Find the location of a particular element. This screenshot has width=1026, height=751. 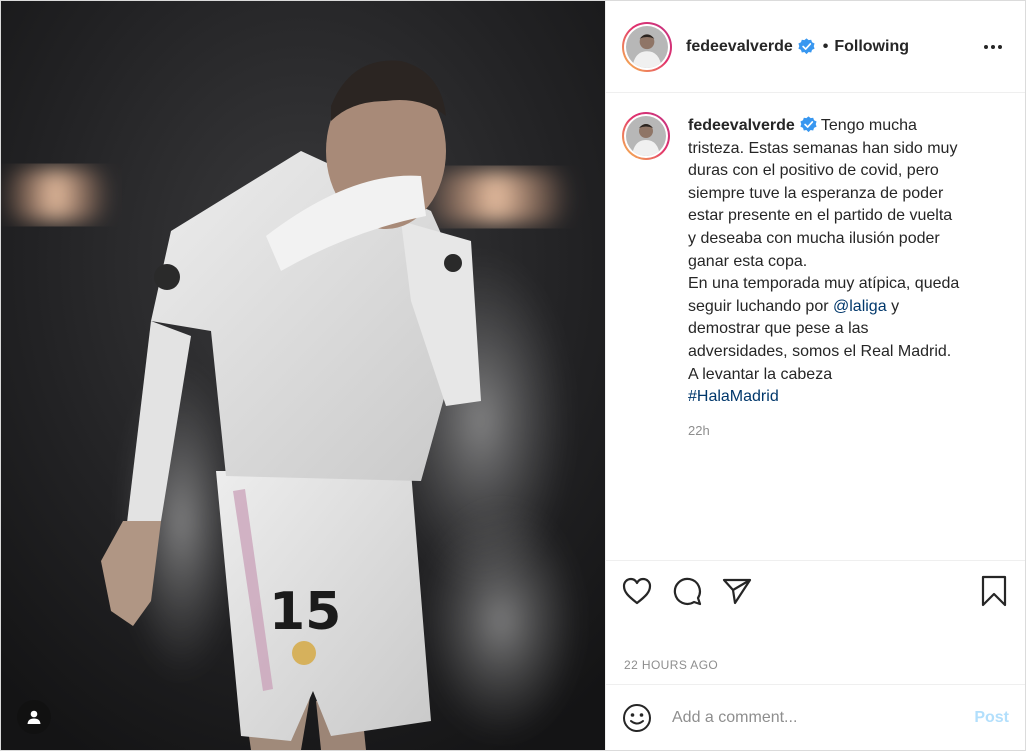

bookmark-icon is located at coordinates (994, 590).